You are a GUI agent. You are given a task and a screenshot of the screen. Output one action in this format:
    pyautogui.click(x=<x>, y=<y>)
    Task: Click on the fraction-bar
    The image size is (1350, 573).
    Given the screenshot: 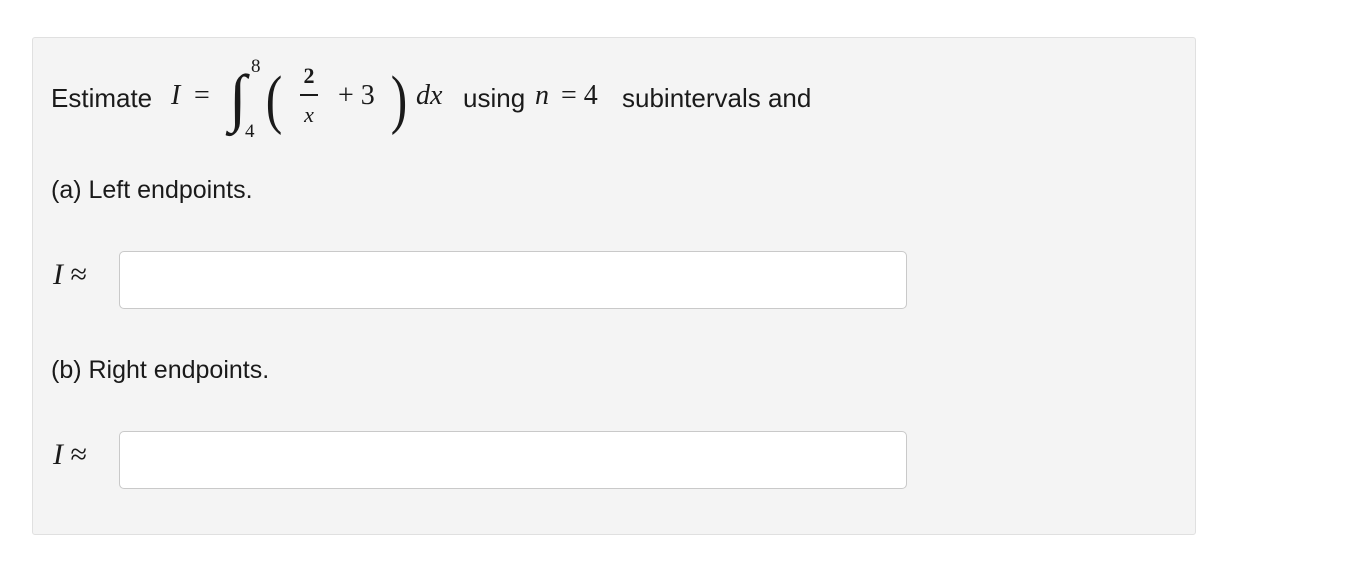 What is the action you would take?
    pyautogui.click(x=309, y=95)
    